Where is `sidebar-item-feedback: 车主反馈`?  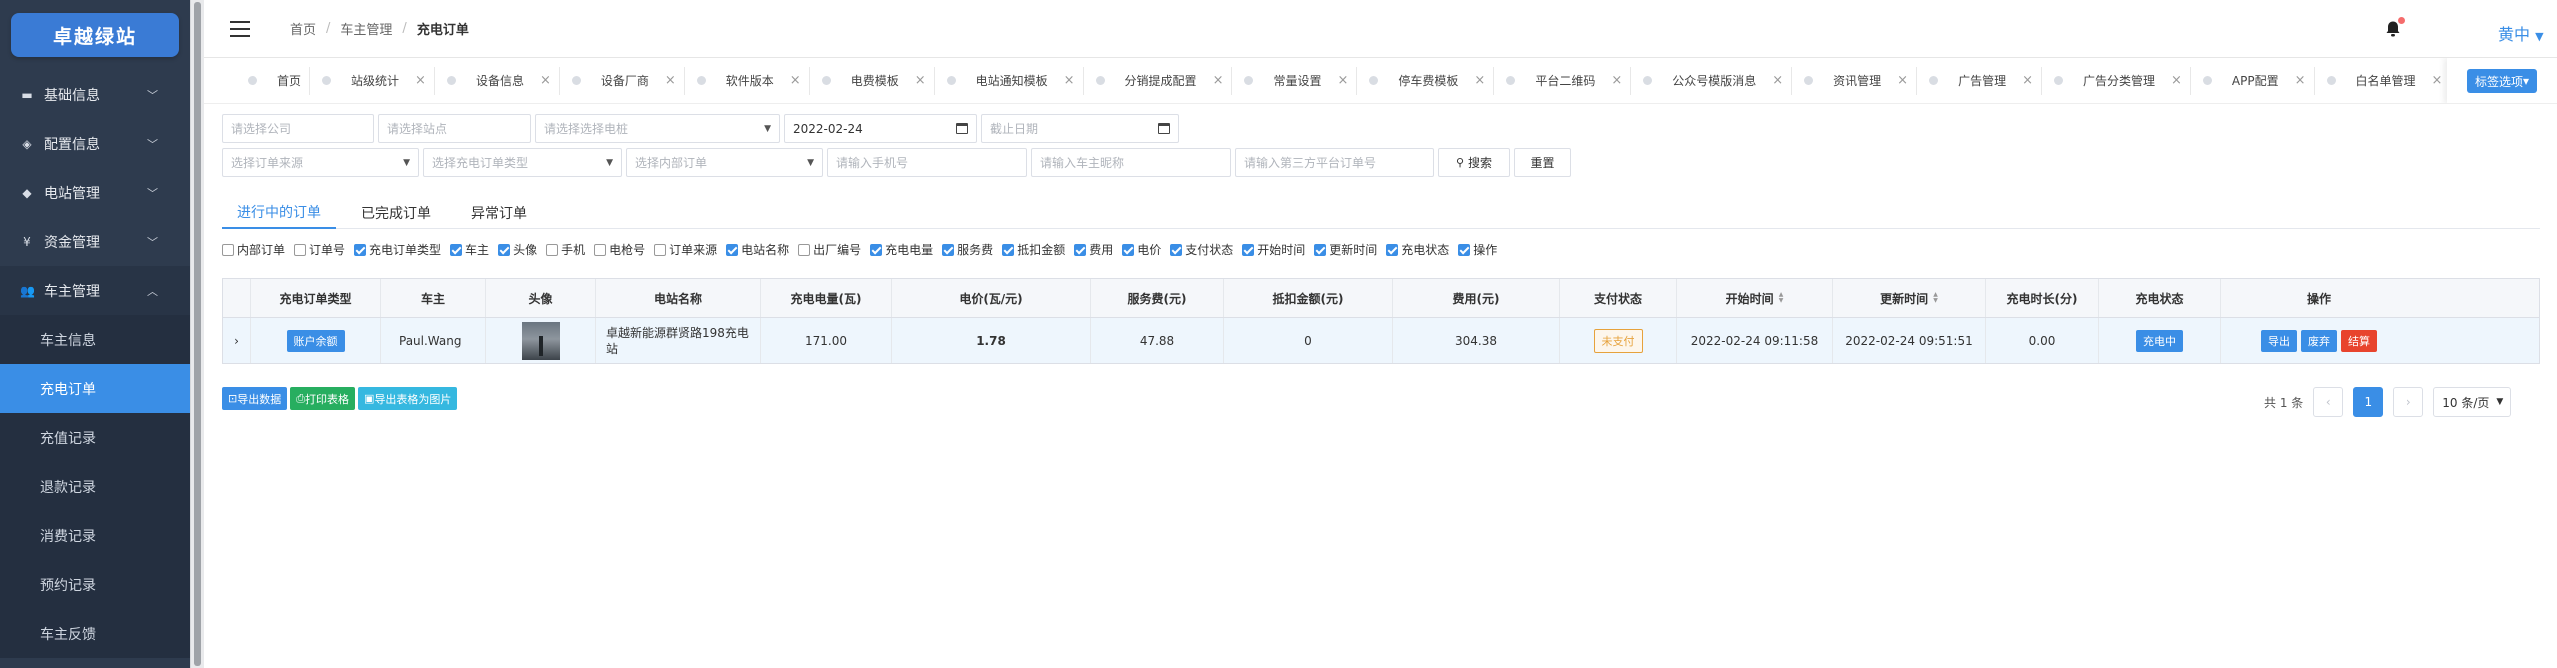 sidebar-item-feedback: 车主反馈 is located at coordinates (95, 633).